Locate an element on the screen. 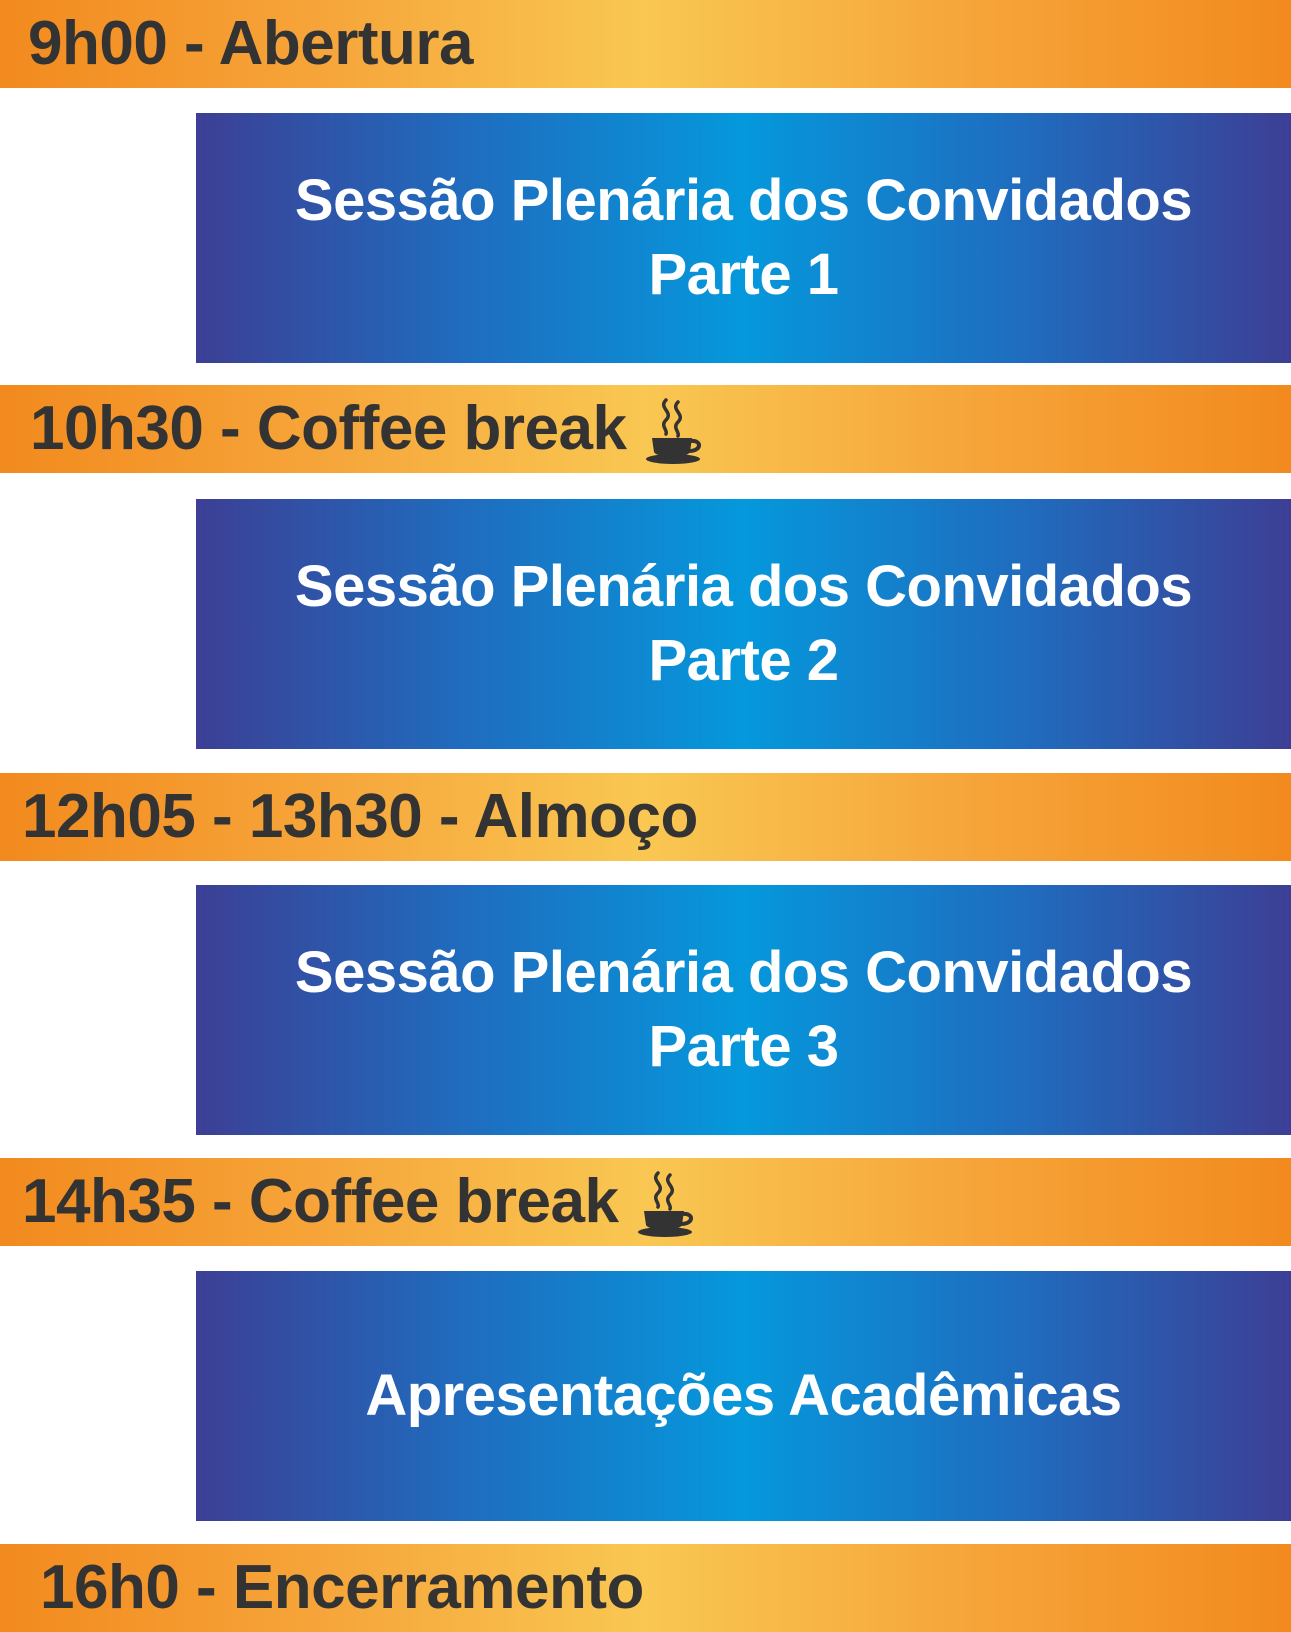 The image size is (1291, 1632). time-bar-lunch: 12h05 - 13h30 - Almoço is located at coordinates (645, 817).